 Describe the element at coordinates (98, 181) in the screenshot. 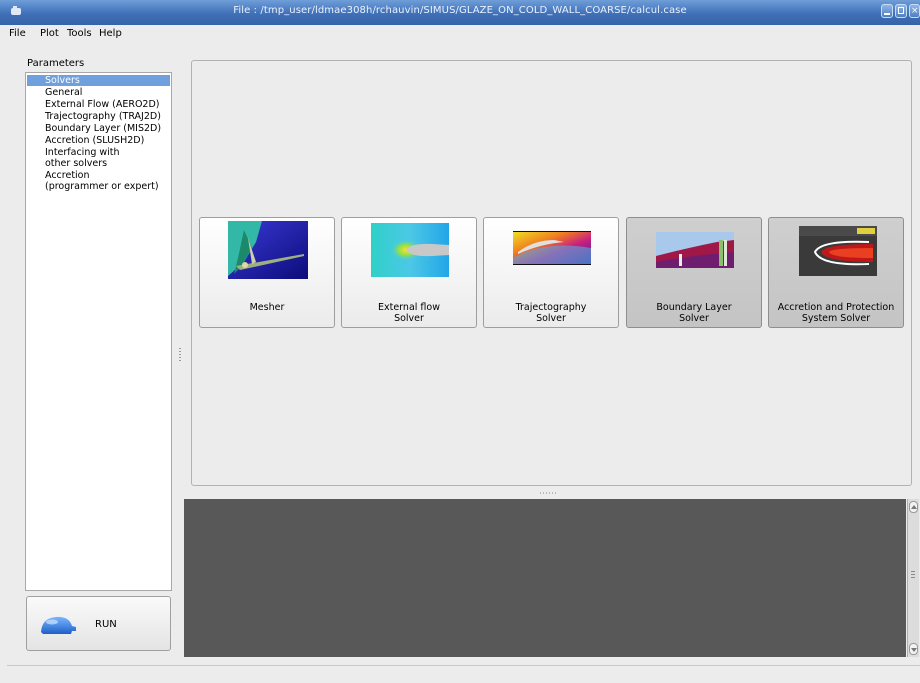

I see `tree-item-accretion-expert: Accretion (programmer or expert)` at that location.